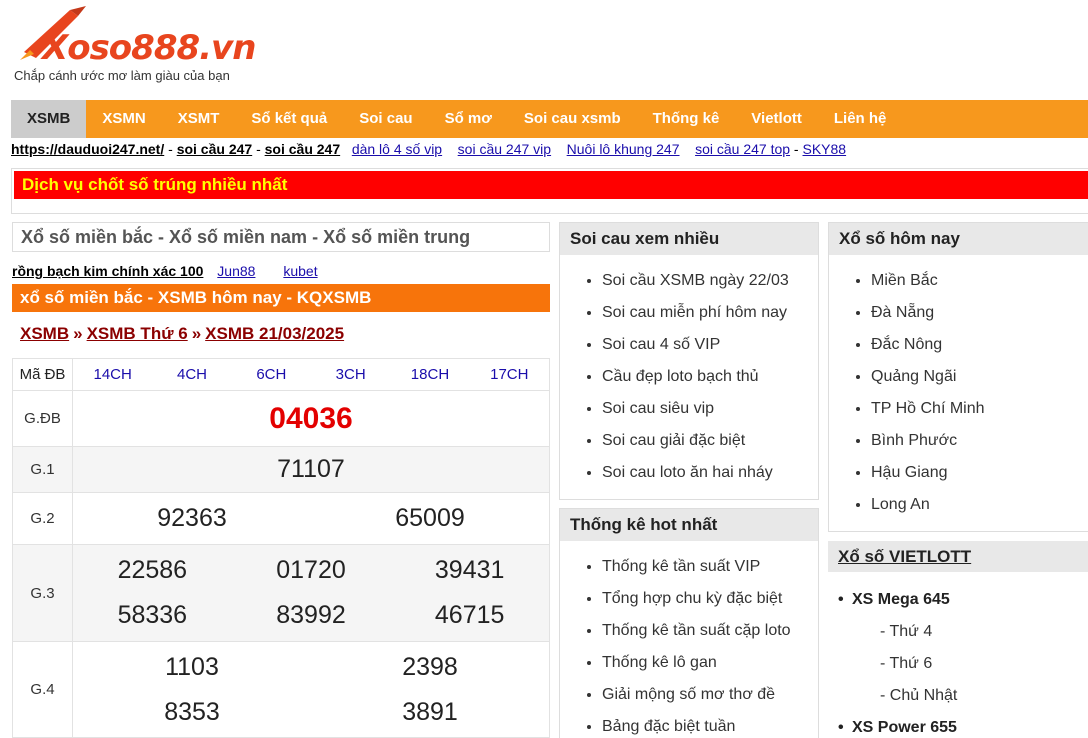 The image size is (1088, 738). Describe the element at coordinates (311, 615) in the screenshot. I see `prize-value: 83992` at that location.